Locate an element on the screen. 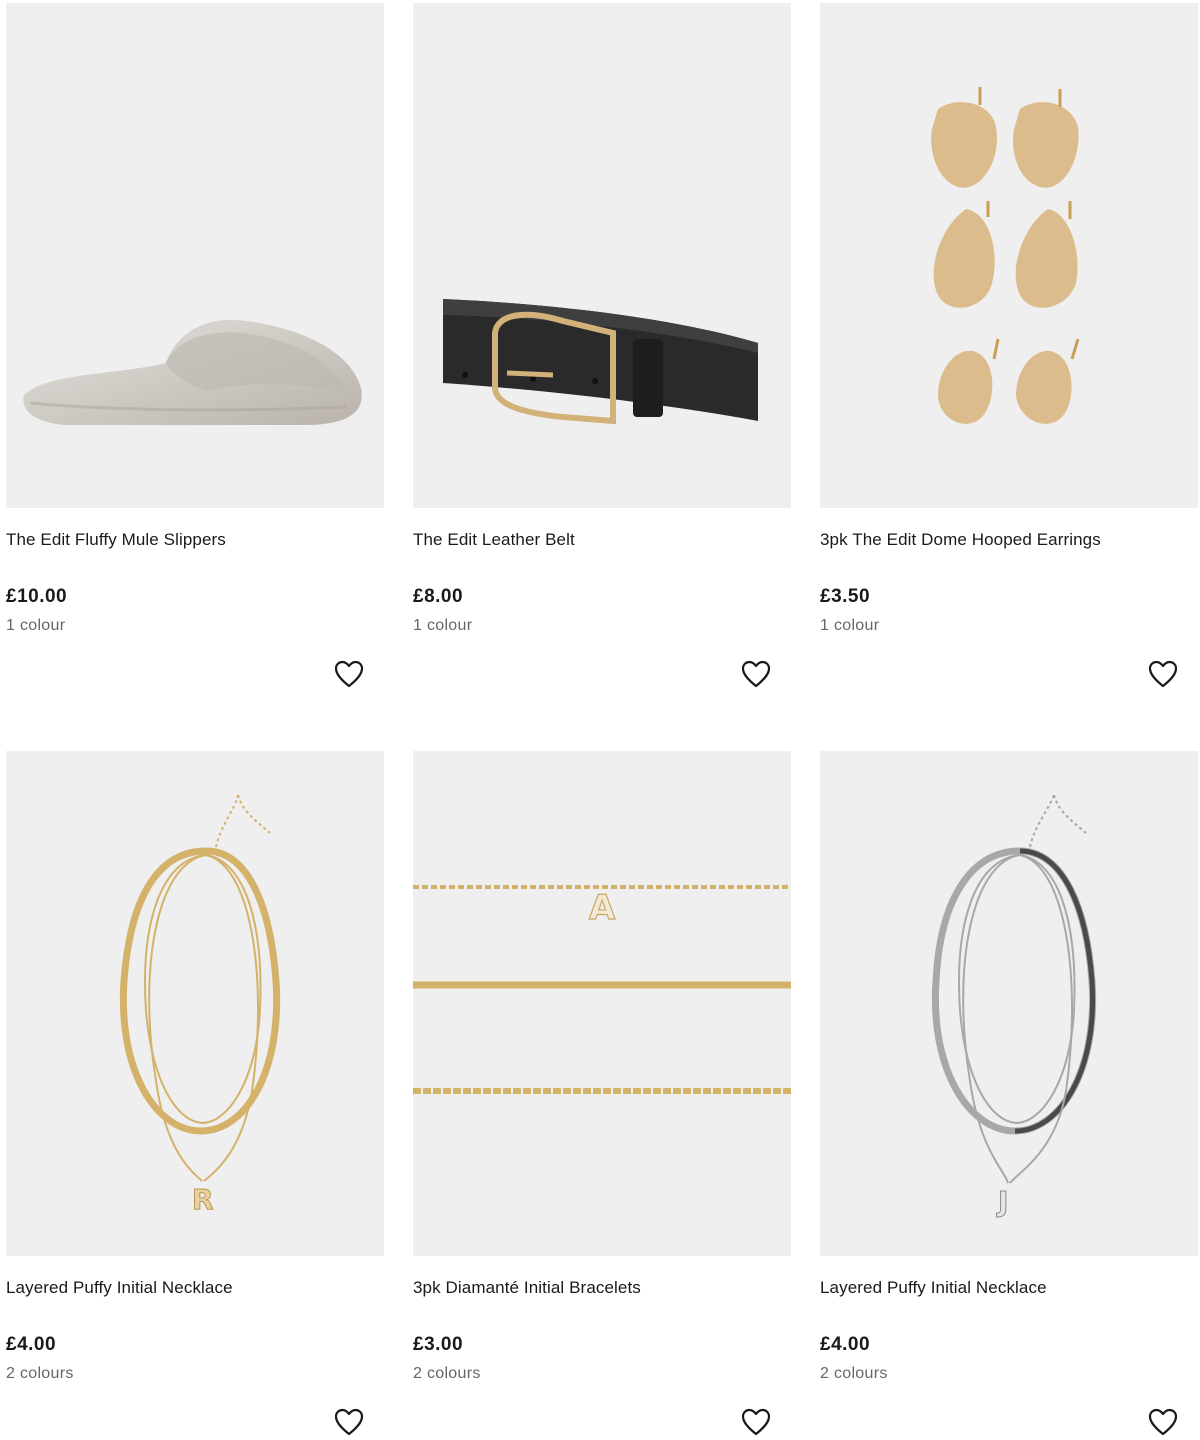  product-card: The Edit Leather Belt £8.00 1 colour is located at coordinates (602, 345).